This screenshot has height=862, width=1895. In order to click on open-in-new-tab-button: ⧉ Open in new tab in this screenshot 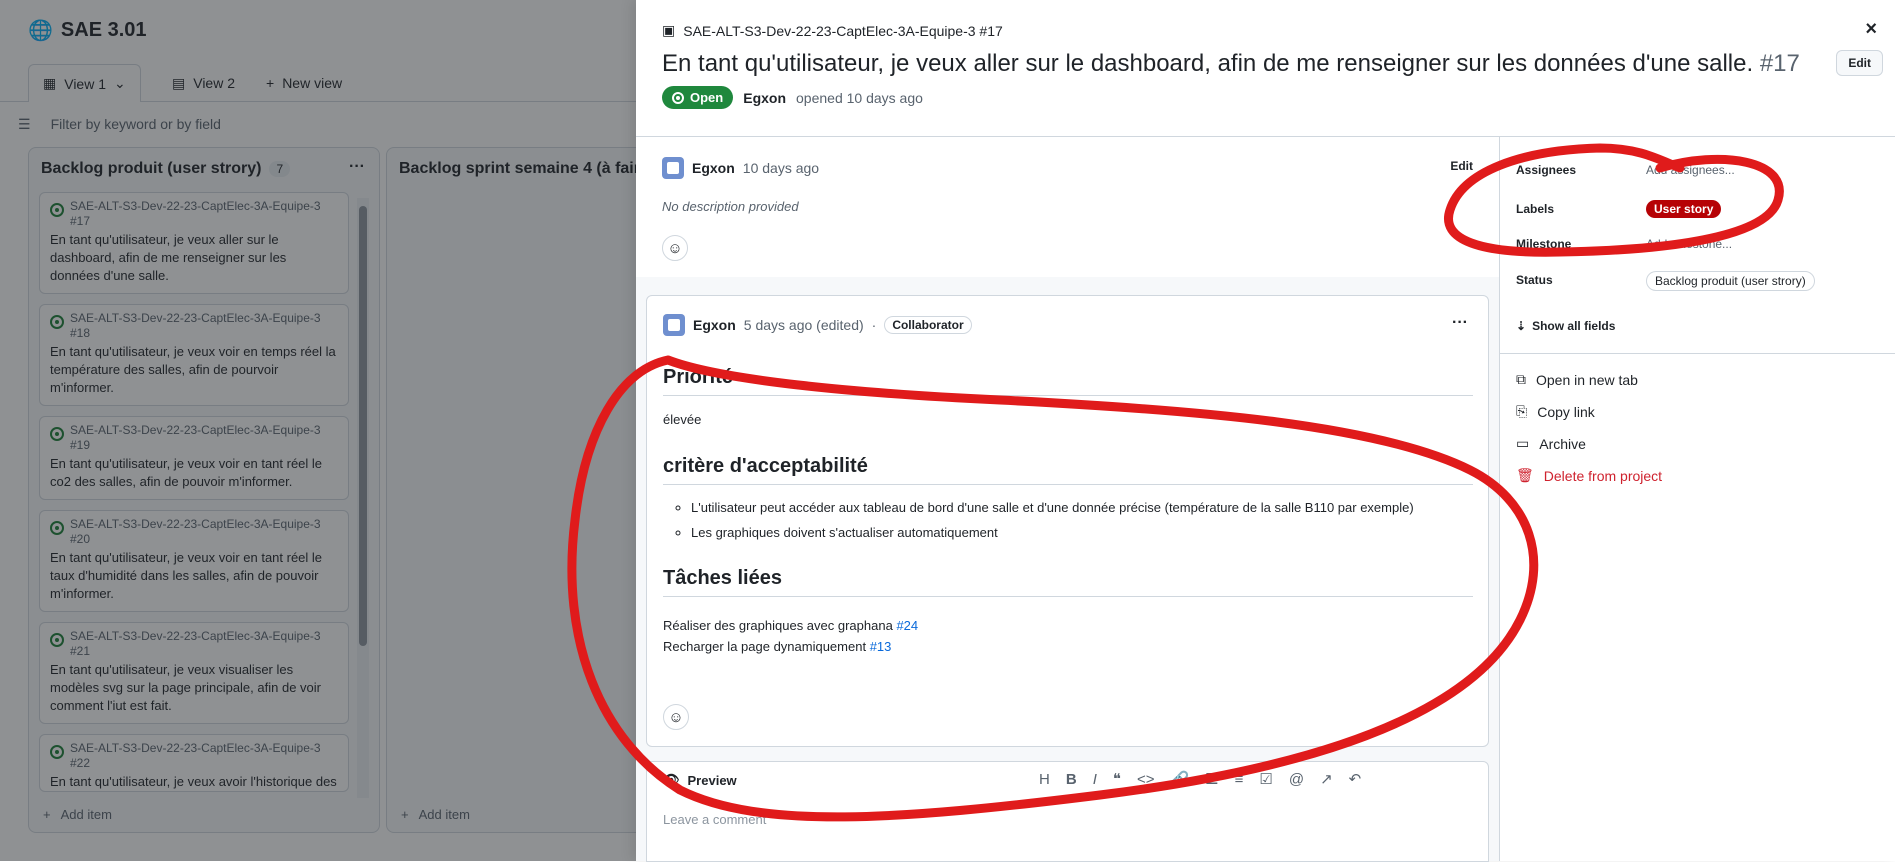, I will do `click(1577, 379)`.